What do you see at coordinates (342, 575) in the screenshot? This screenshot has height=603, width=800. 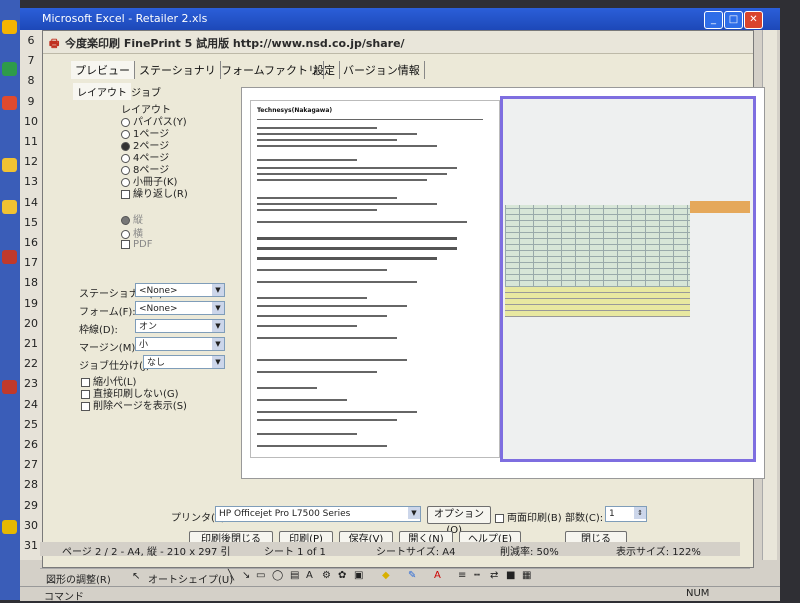 I see `clipart-icon: ✿` at bounding box center [342, 575].